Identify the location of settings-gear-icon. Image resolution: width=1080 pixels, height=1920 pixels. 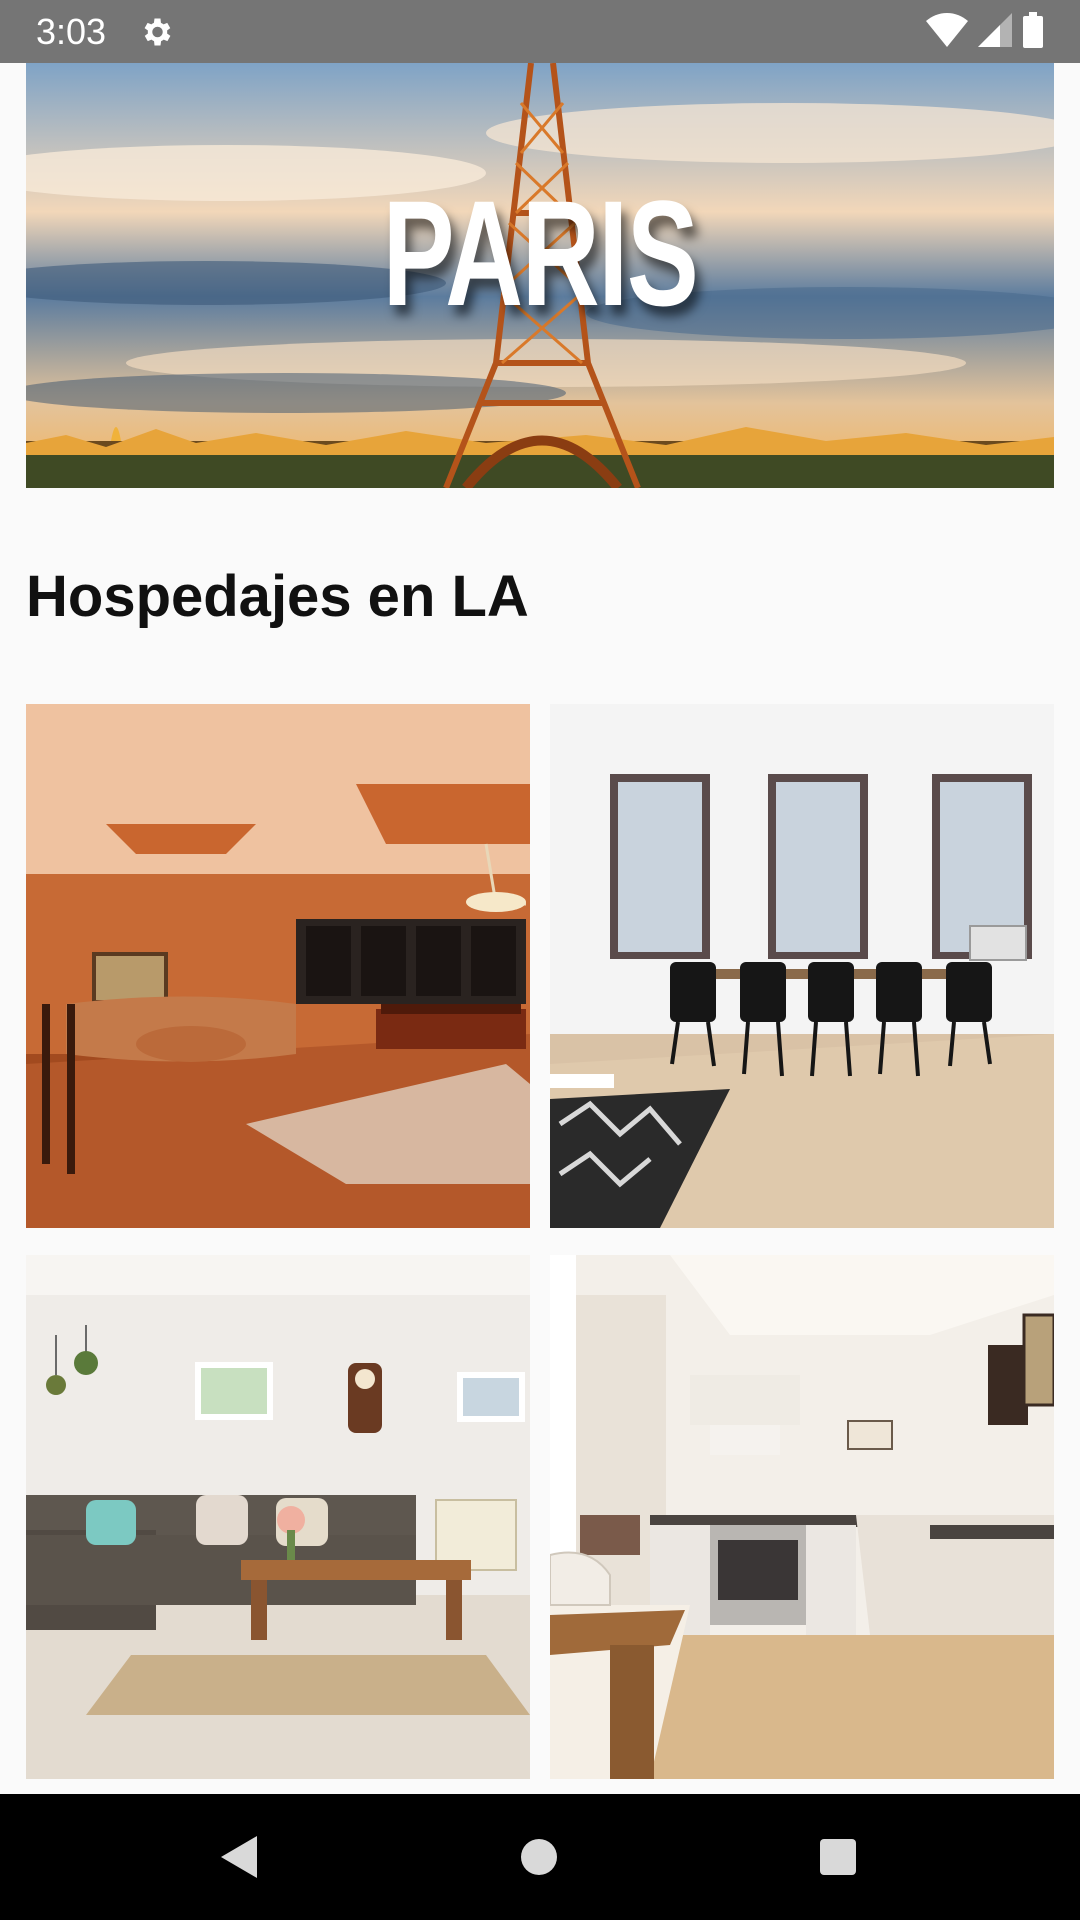
(156, 32).